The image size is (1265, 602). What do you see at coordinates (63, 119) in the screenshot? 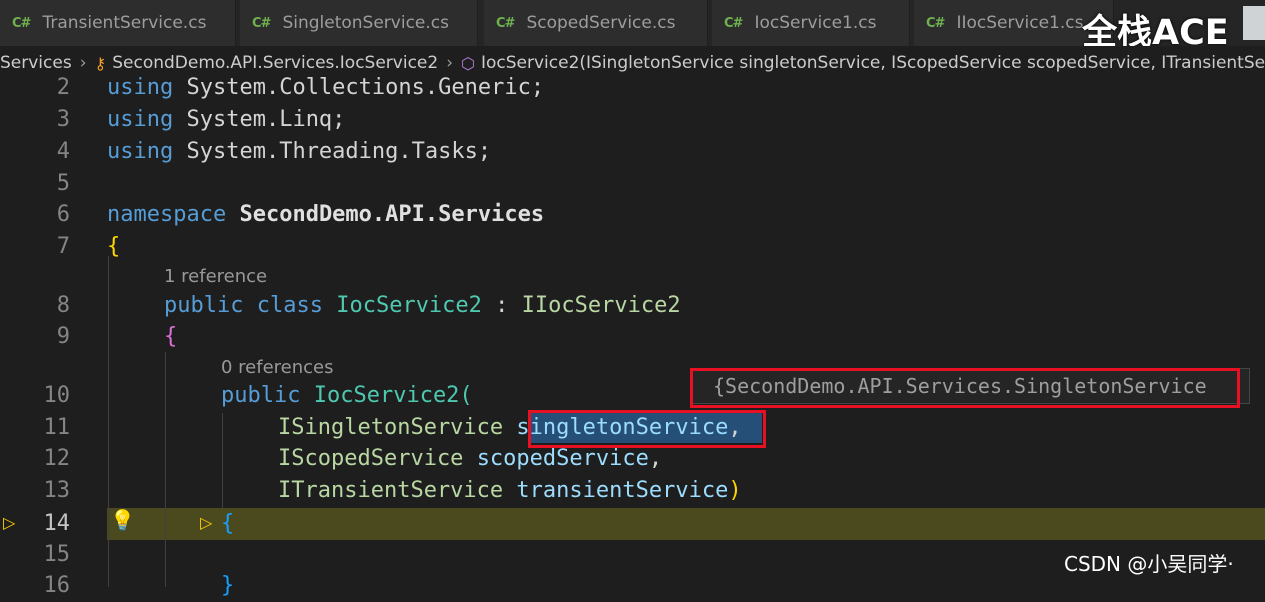
I see `line-number: 3` at bounding box center [63, 119].